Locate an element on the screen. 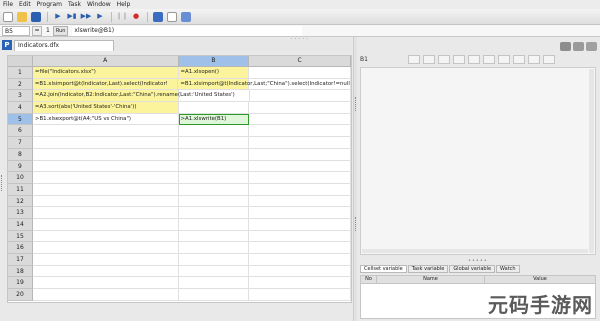 The image size is (600, 321). cell-a16 is located at coordinates (105, 248).